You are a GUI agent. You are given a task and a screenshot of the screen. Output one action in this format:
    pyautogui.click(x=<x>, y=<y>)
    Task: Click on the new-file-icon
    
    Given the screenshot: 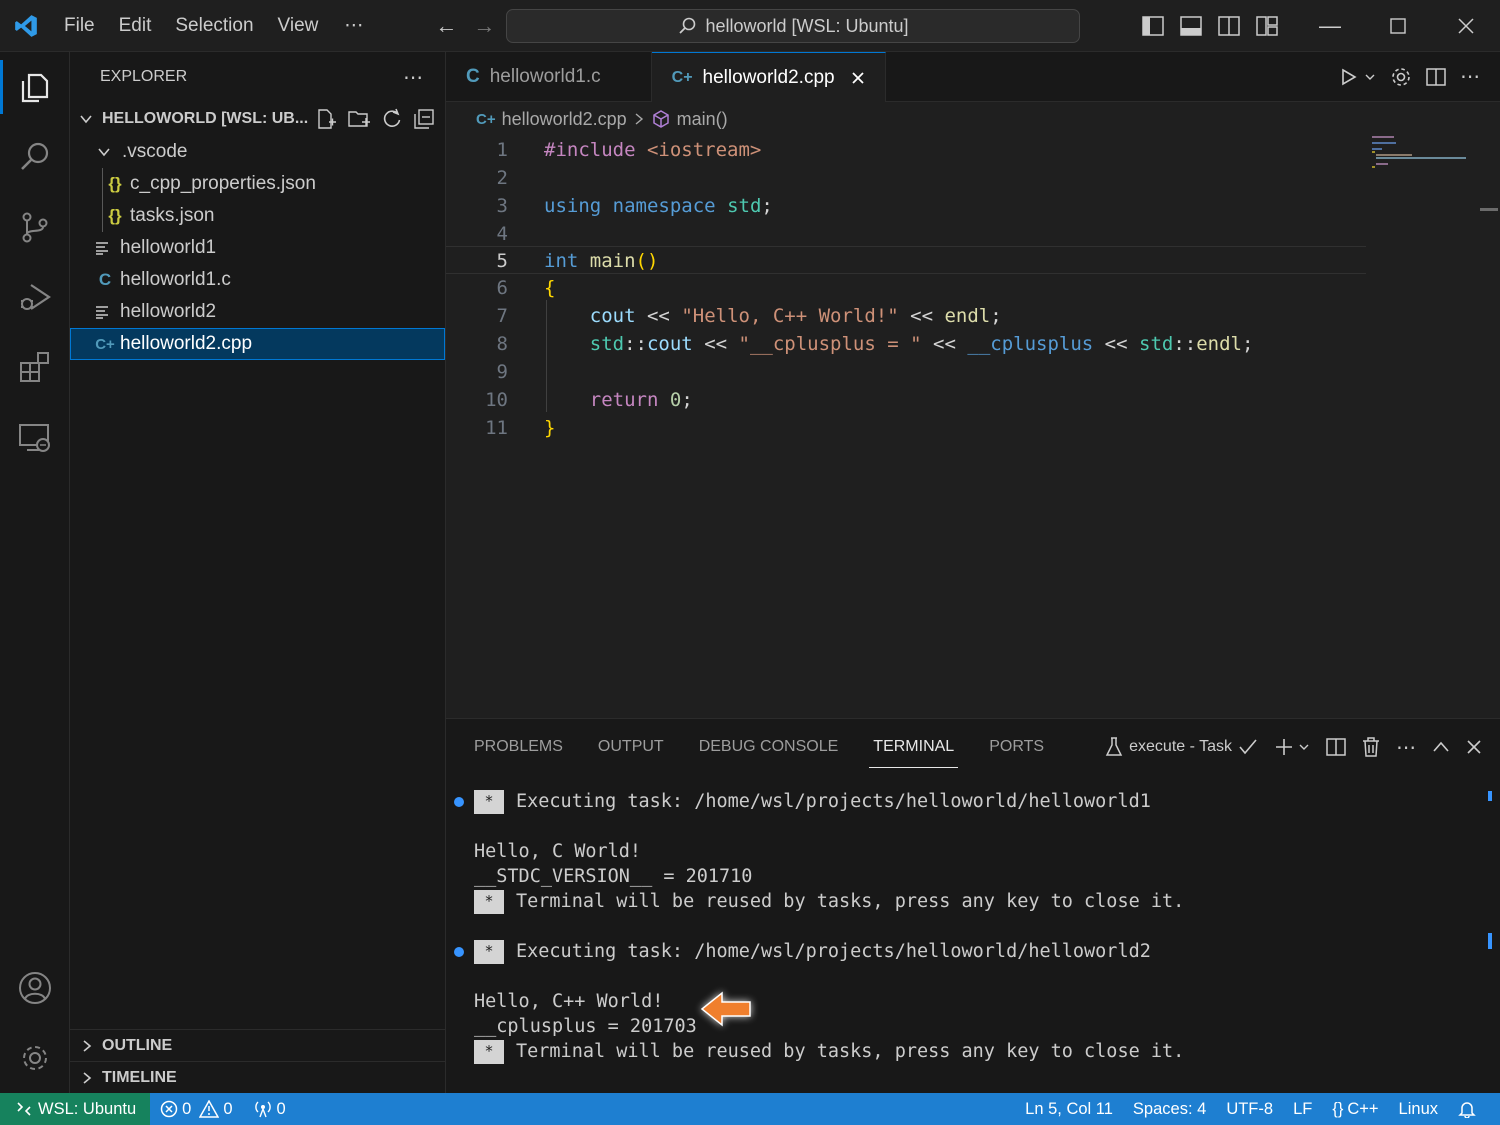 What is the action you would take?
    pyautogui.click(x=326, y=119)
    